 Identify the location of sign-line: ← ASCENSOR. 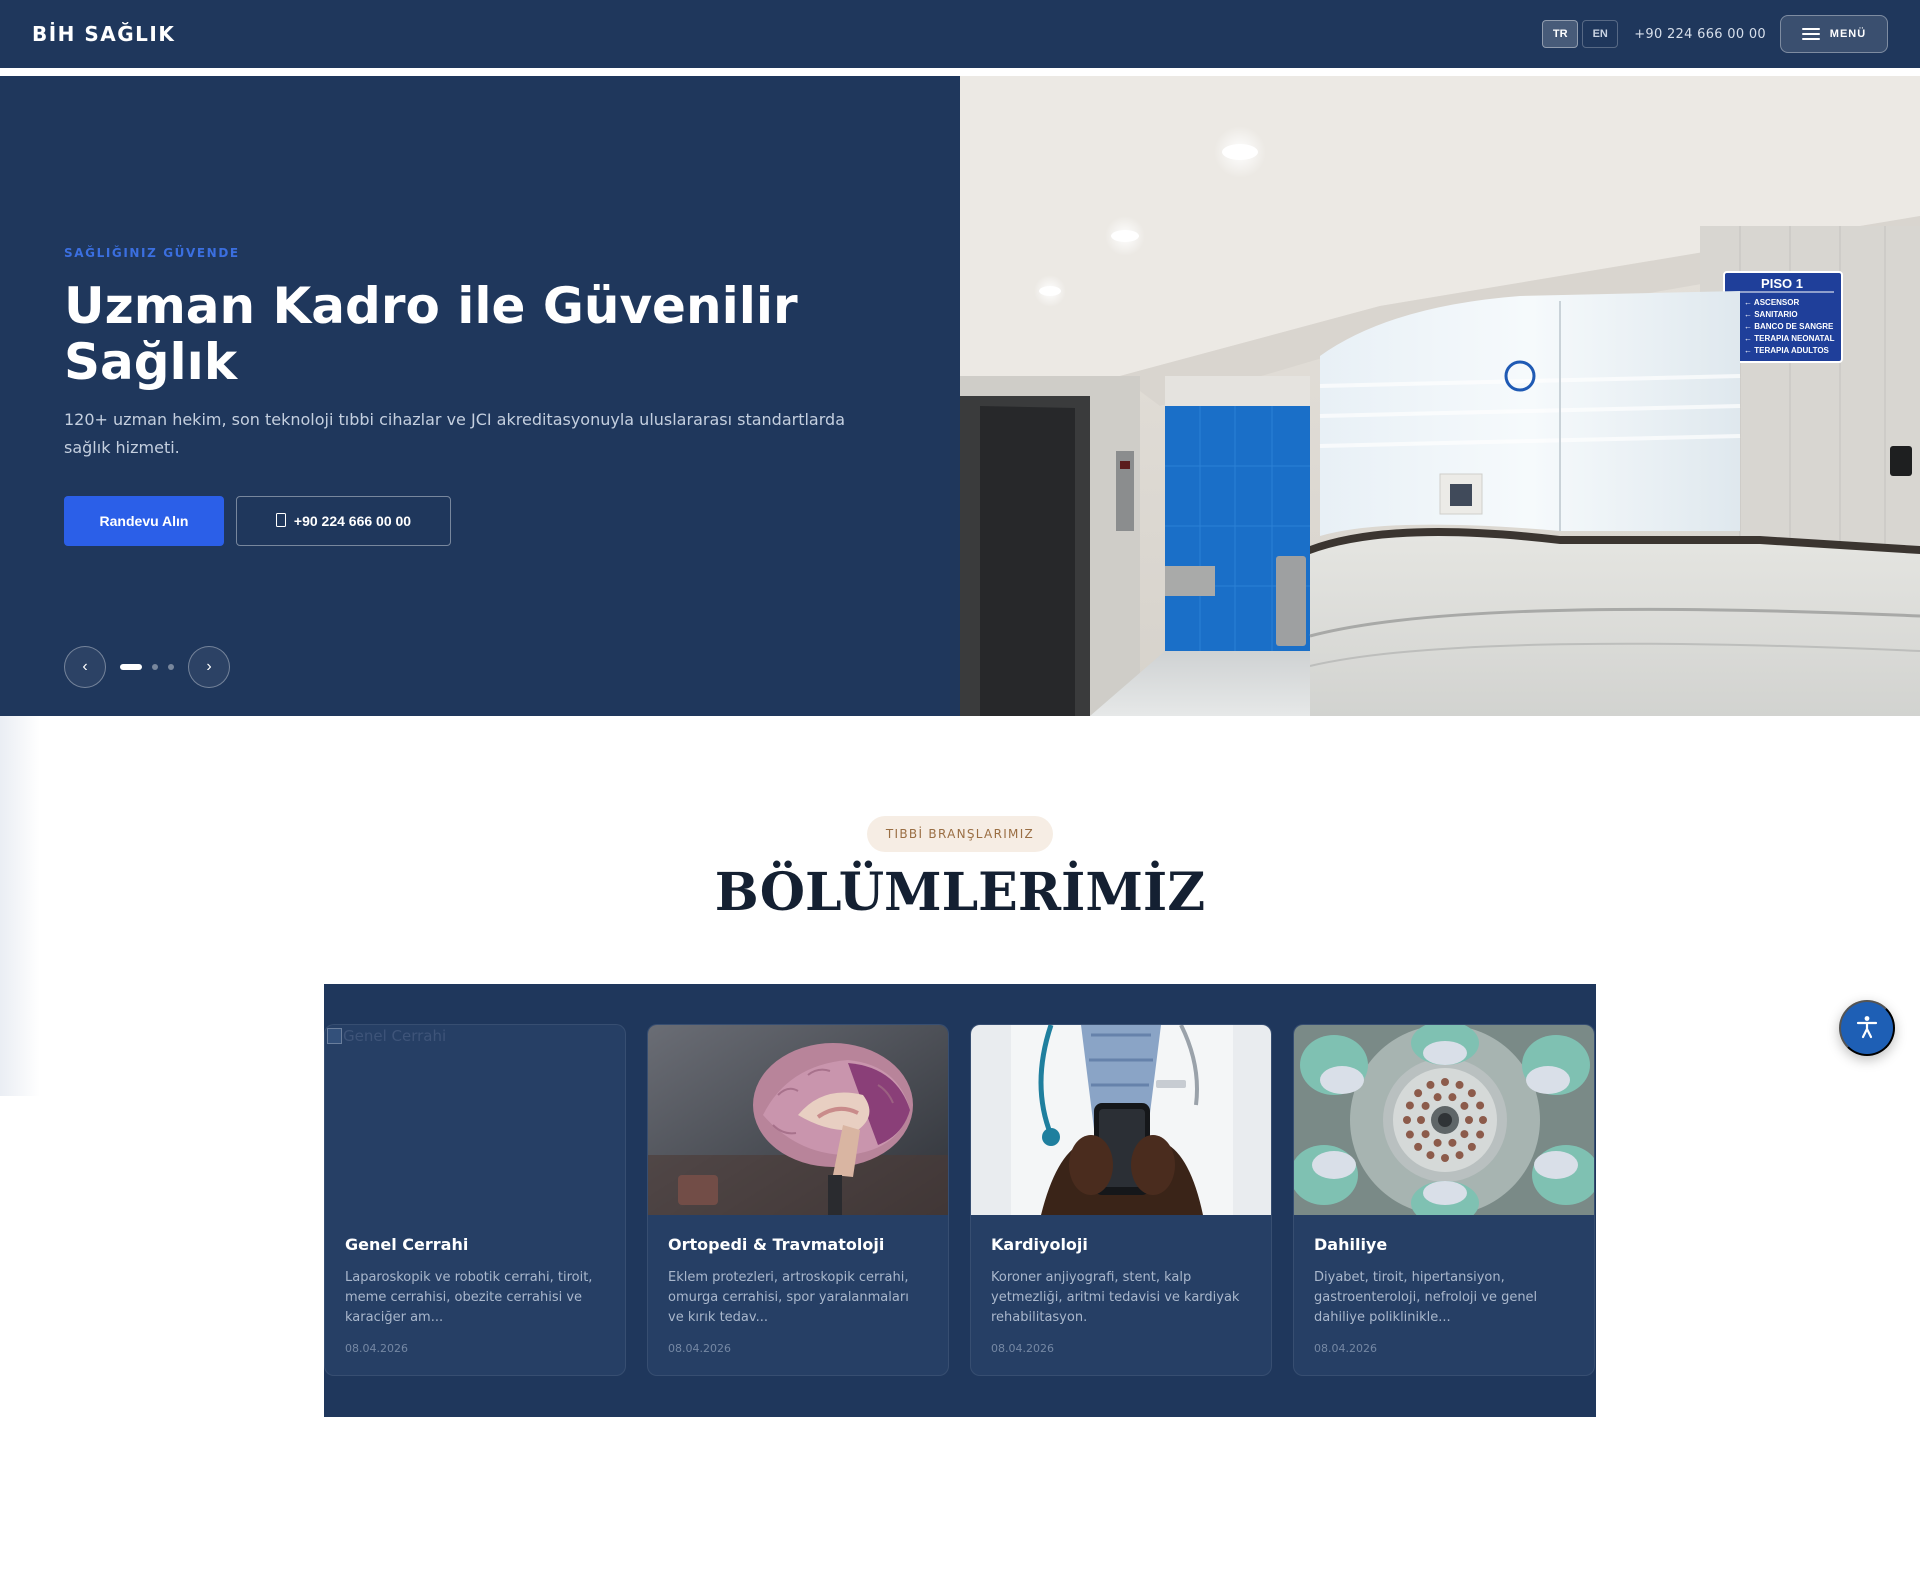
(1771, 302).